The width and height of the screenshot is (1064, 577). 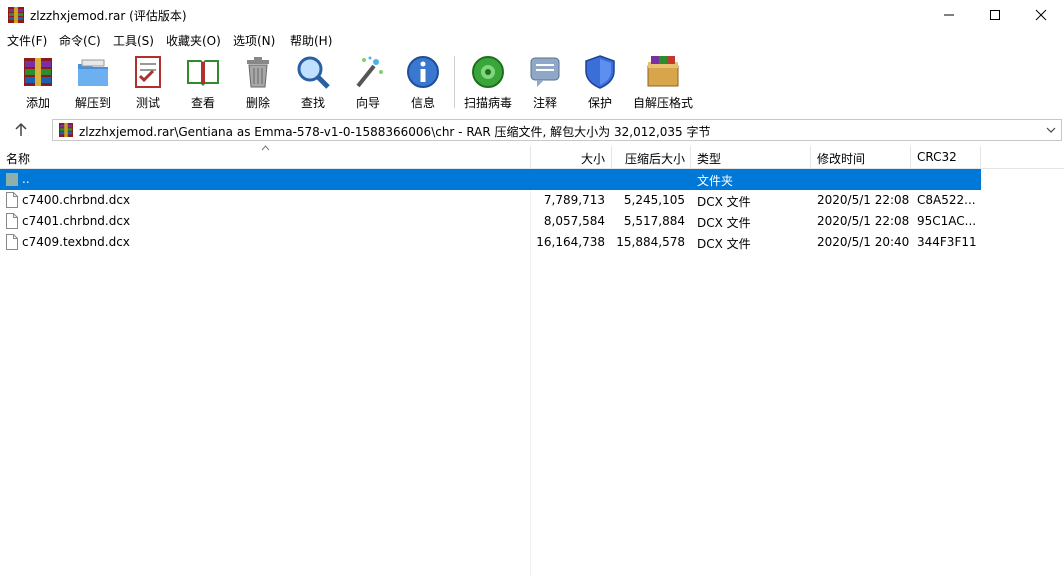 What do you see at coordinates (93, 102) in the screenshot?
I see `extract-to-label: 解压到` at bounding box center [93, 102].